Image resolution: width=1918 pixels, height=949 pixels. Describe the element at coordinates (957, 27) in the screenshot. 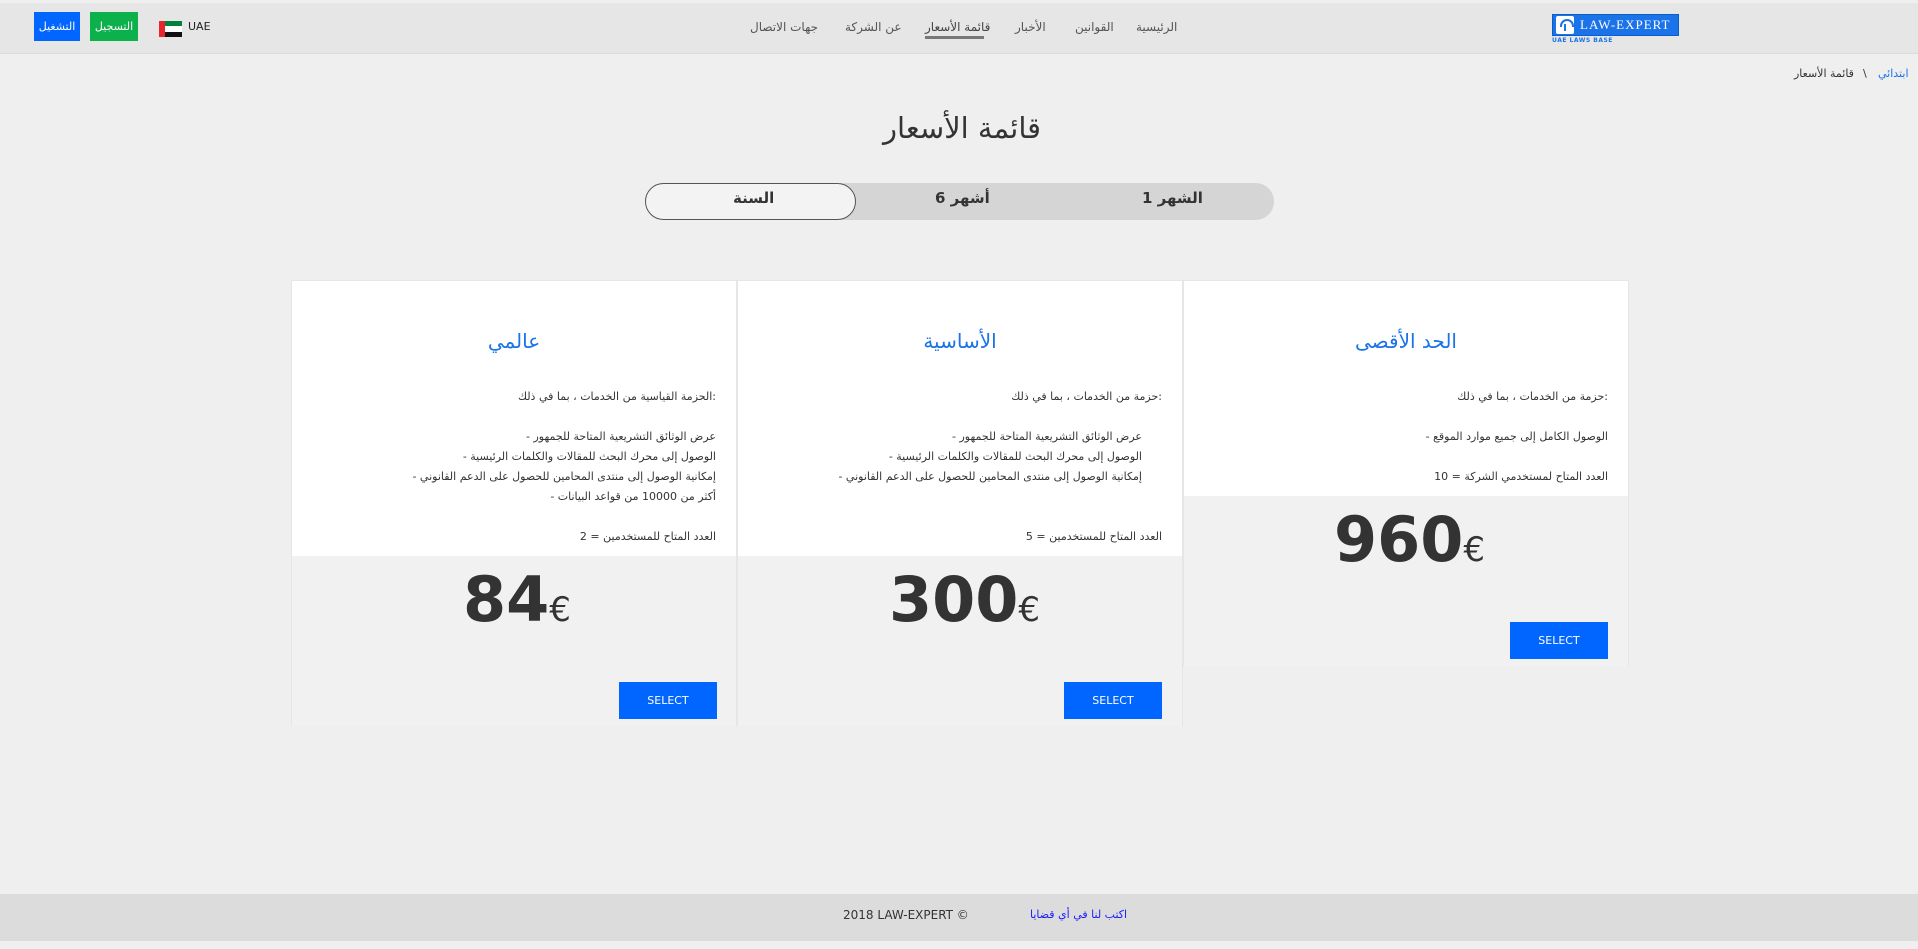

I see `nav-price-list: قائمة الأسعار` at that location.